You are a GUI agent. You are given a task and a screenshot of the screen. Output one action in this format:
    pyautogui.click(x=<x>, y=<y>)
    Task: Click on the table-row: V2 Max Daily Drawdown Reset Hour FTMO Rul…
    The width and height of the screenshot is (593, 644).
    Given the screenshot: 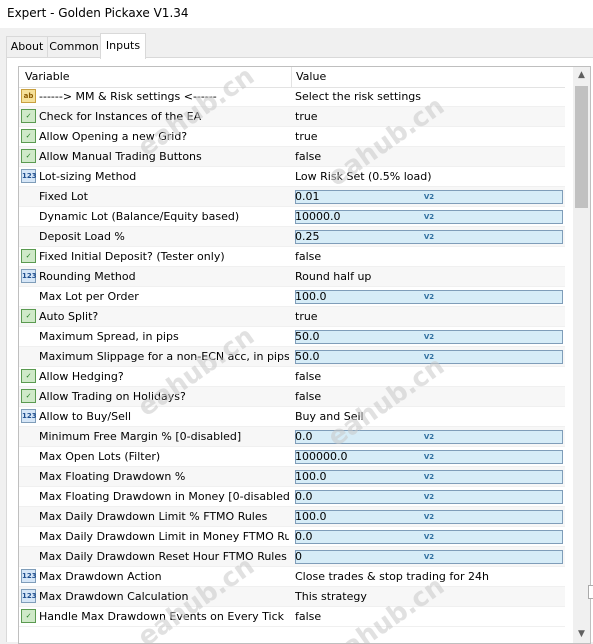 What is the action you would take?
    pyautogui.click(x=292, y=557)
    